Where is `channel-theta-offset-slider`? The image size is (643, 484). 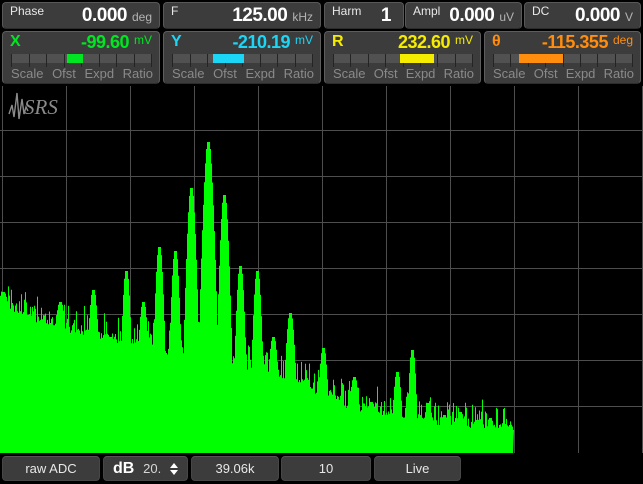 channel-theta-offset-slider is located at coordinates (563, 60).